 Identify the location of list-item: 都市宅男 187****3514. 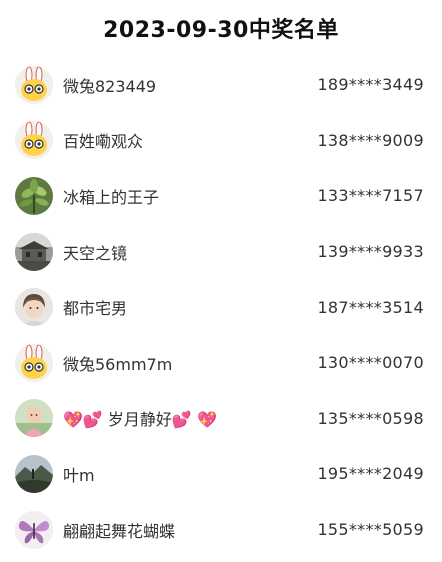
(221, 307).